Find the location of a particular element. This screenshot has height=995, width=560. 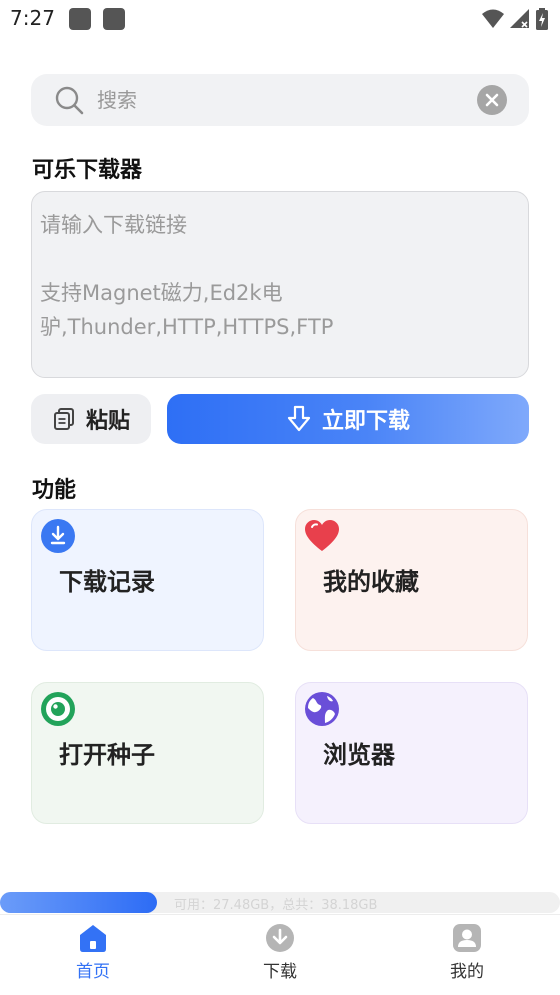

download-now-button: 立即下载 is located at coordinates (348, 419).